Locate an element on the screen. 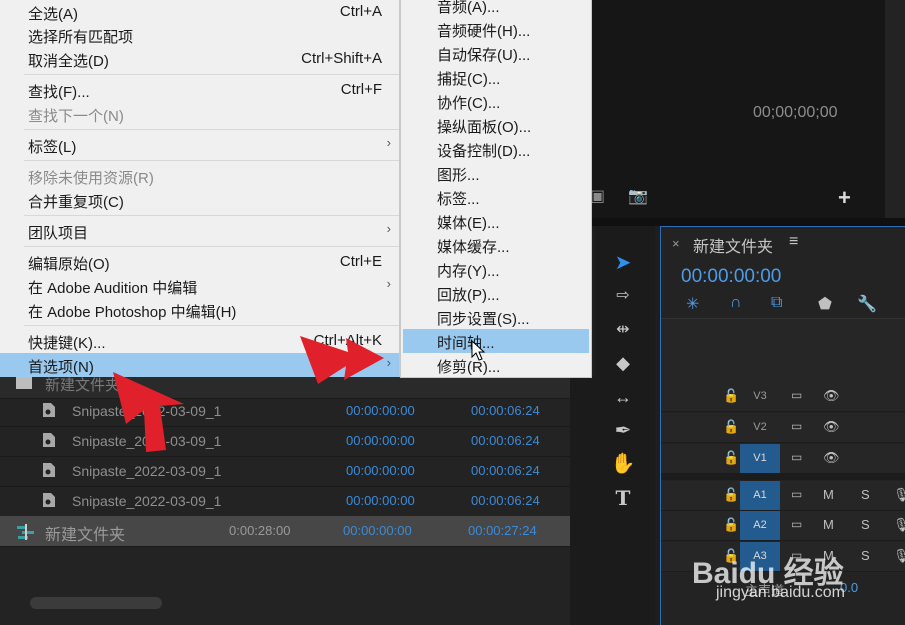  track-name: V1 is located at coordinates (760, 458).